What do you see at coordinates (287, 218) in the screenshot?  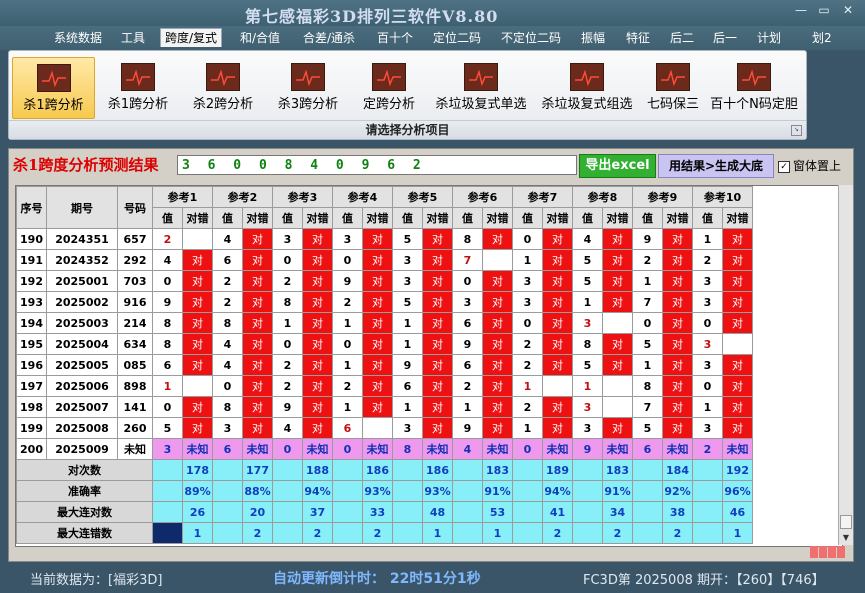 I see `column-header-value: 值` at bounding box center [287, 218].